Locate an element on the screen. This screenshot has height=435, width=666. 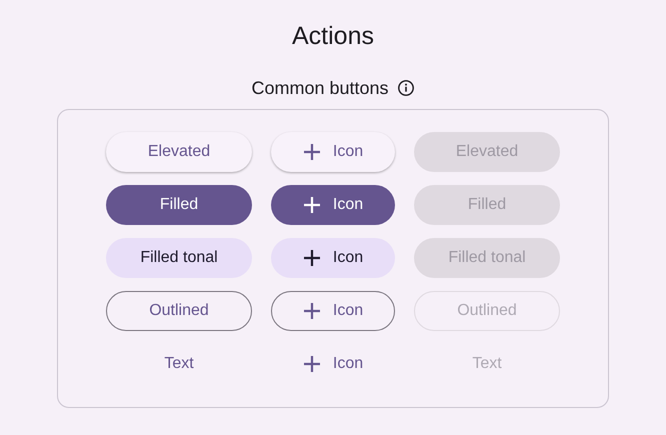
page-title: Actions is located at coordinates (333, 36).